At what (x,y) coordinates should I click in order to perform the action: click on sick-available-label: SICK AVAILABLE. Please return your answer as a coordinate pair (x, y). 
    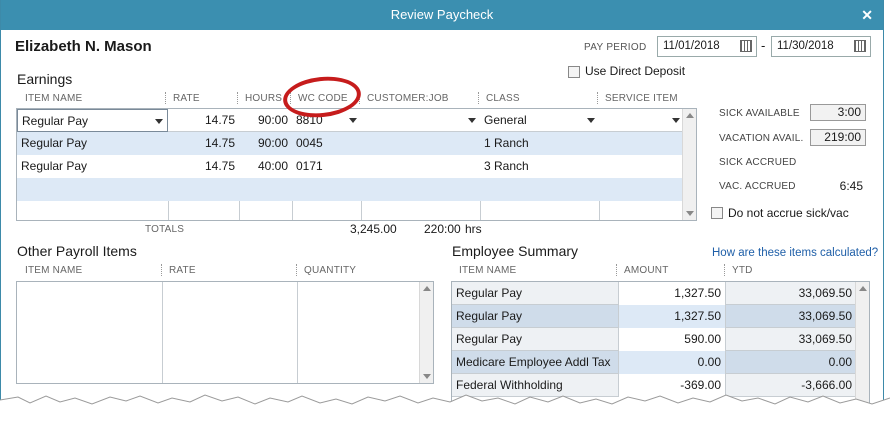
    Looking at the image, I should click on (759, 113).